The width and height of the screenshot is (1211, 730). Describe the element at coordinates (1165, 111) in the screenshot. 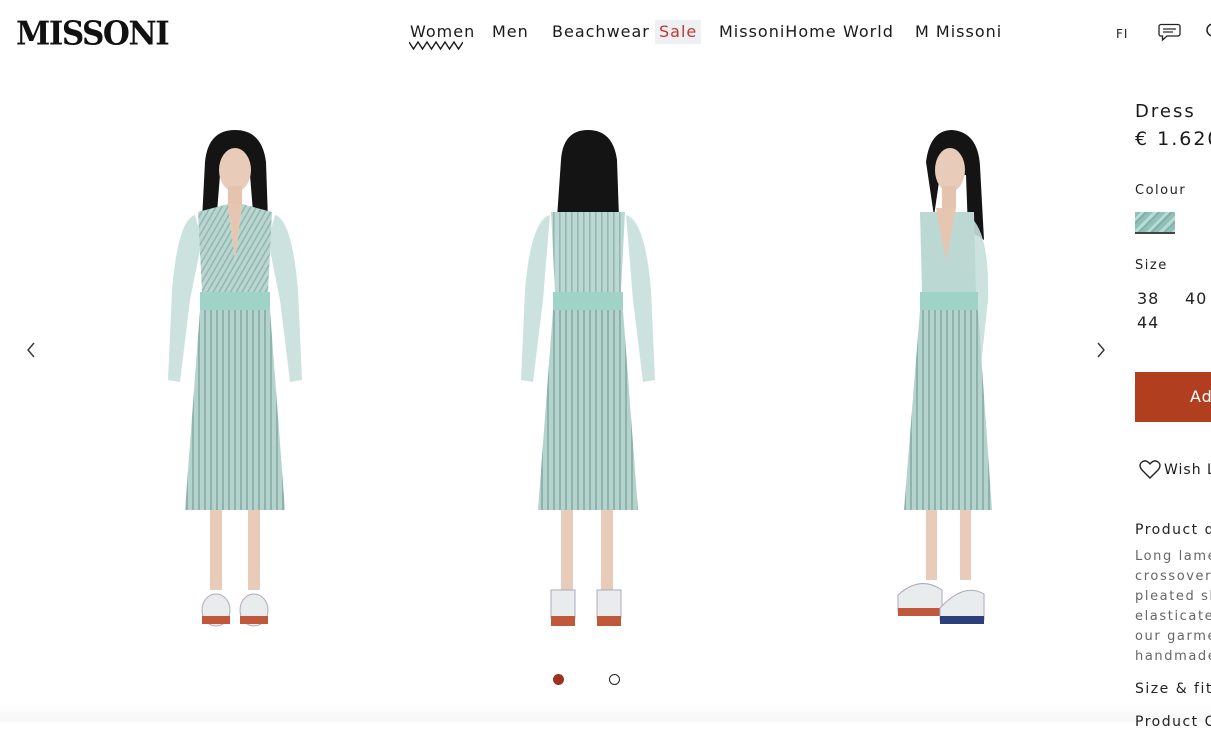

I see `product-title: Dress` at that location.